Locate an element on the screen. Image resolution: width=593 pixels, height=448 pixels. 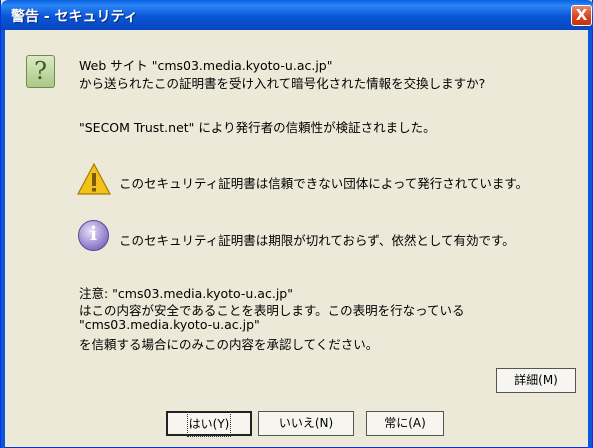
question-icon: ? is located at coordinates (40, 71).